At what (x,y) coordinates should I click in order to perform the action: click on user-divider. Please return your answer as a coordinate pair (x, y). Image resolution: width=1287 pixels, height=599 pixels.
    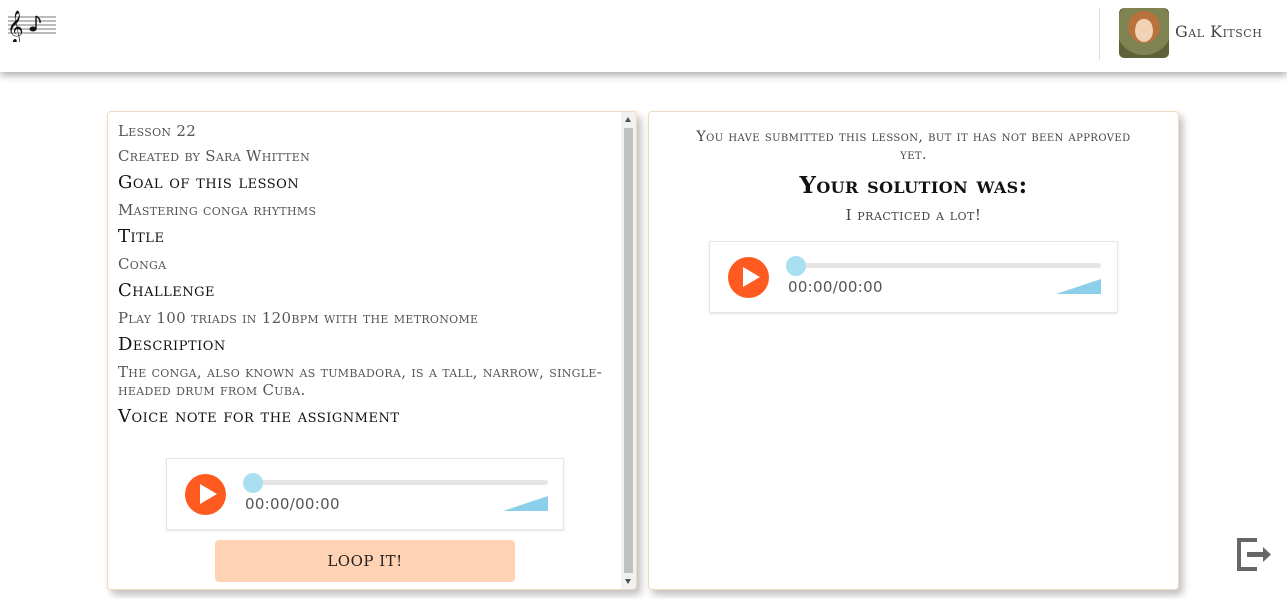
    Looking at the image, I should click on (1099, 34).